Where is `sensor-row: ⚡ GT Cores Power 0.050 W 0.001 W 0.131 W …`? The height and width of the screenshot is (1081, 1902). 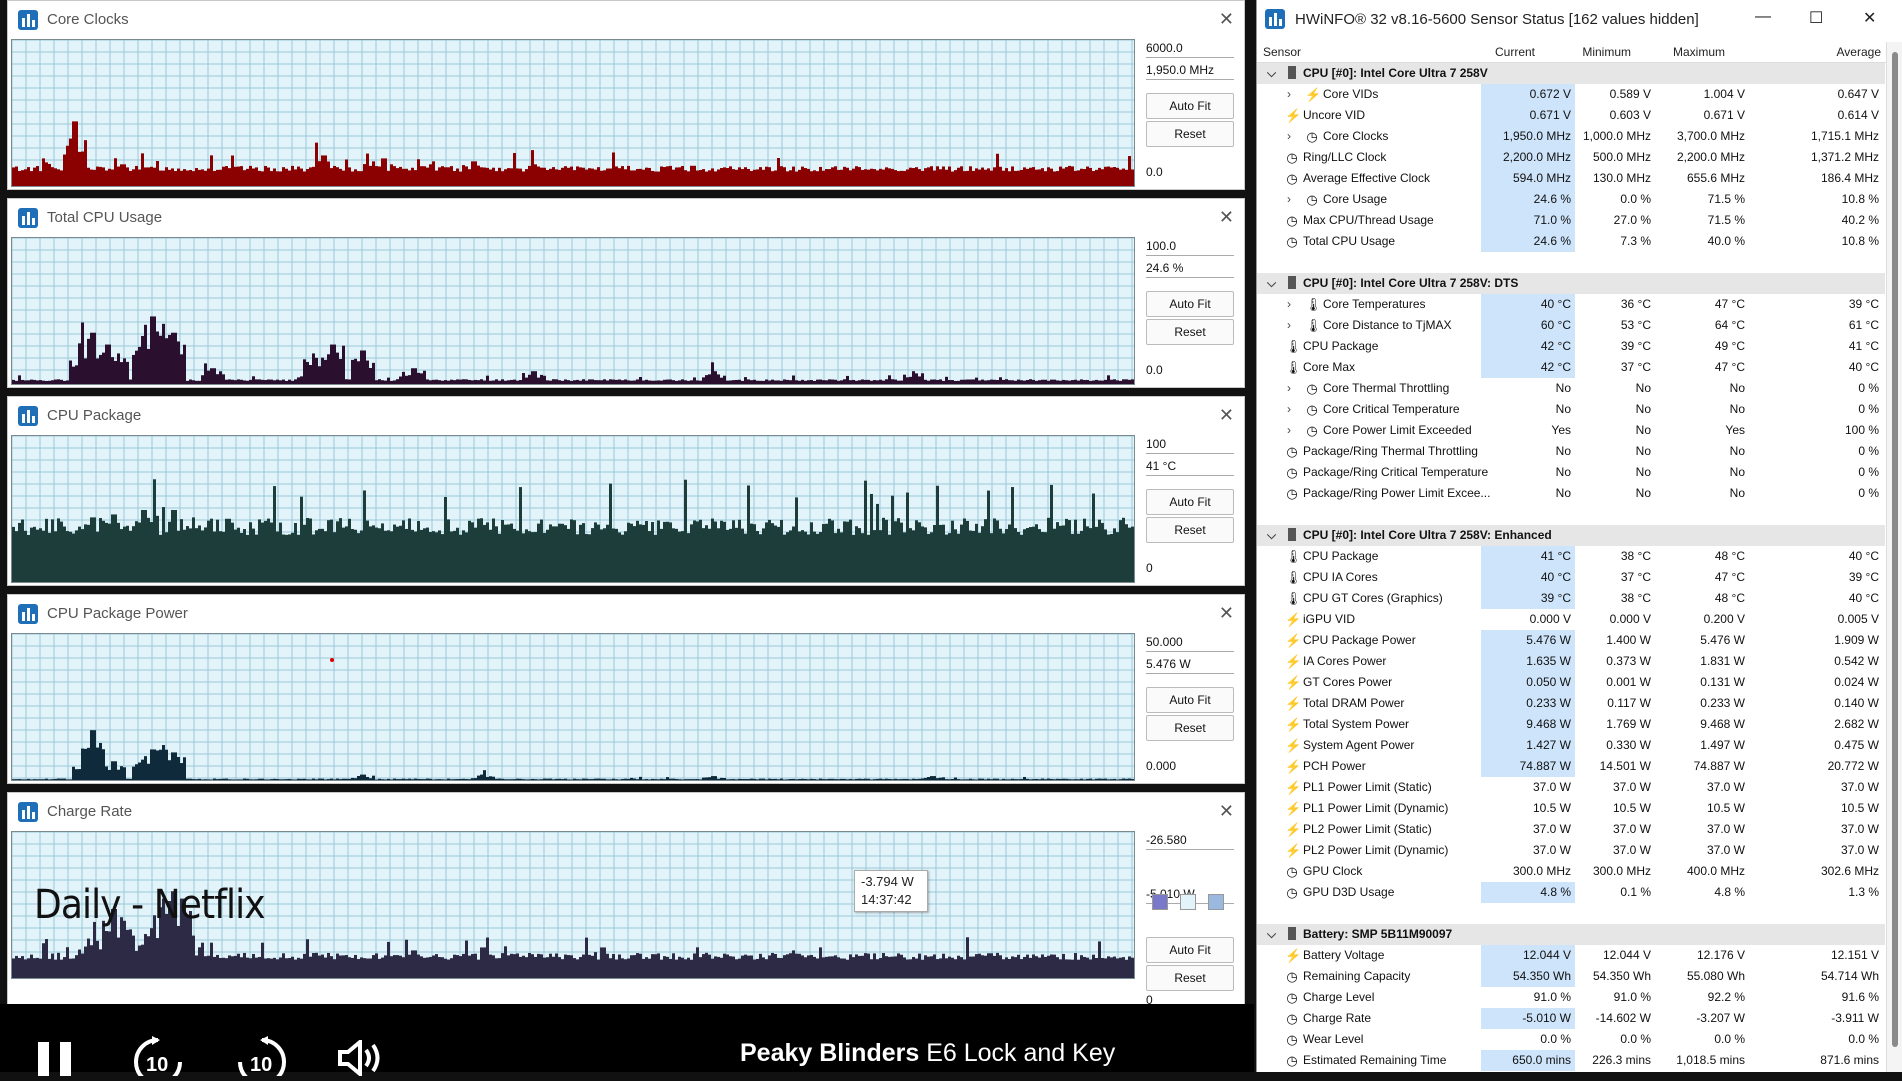
sensor-row: ⚡ GT Cores Power 0.050 W 0.001 W 0.131 W … is located at coordinates (1571, 682).